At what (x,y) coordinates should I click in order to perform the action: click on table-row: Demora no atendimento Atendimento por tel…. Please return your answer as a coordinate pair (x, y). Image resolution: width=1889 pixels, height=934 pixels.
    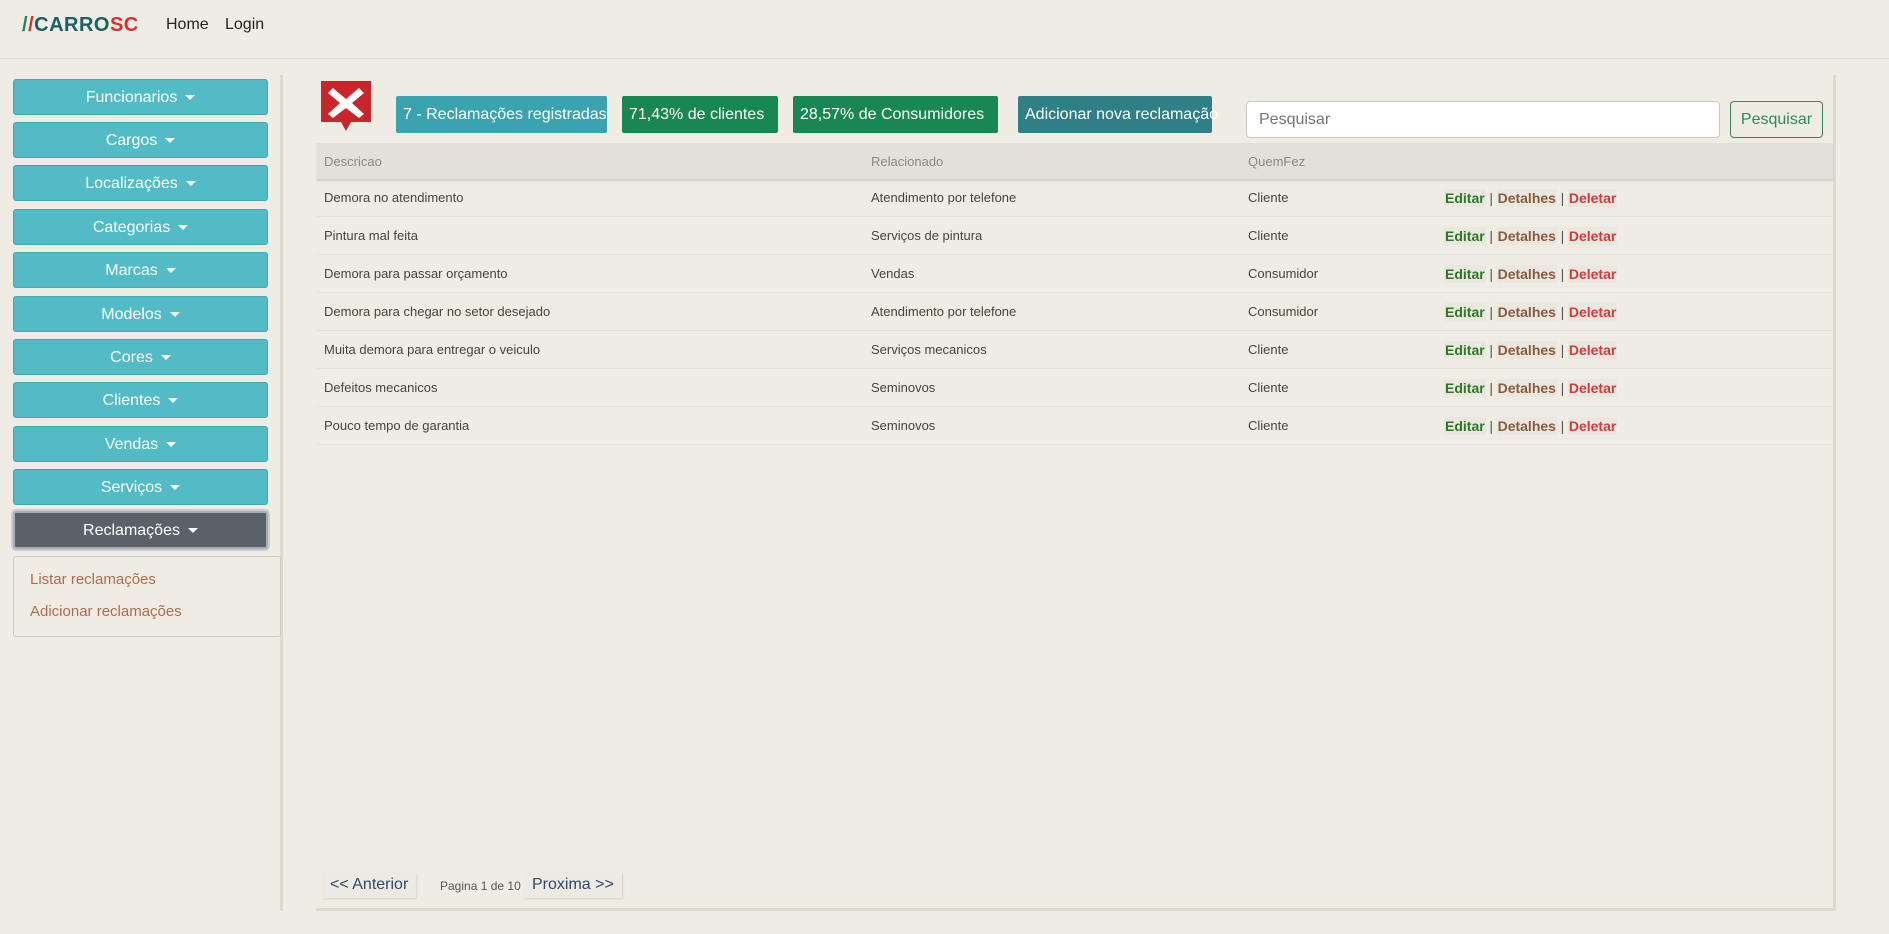
    Looking at the image, I should click on (1075, 198).